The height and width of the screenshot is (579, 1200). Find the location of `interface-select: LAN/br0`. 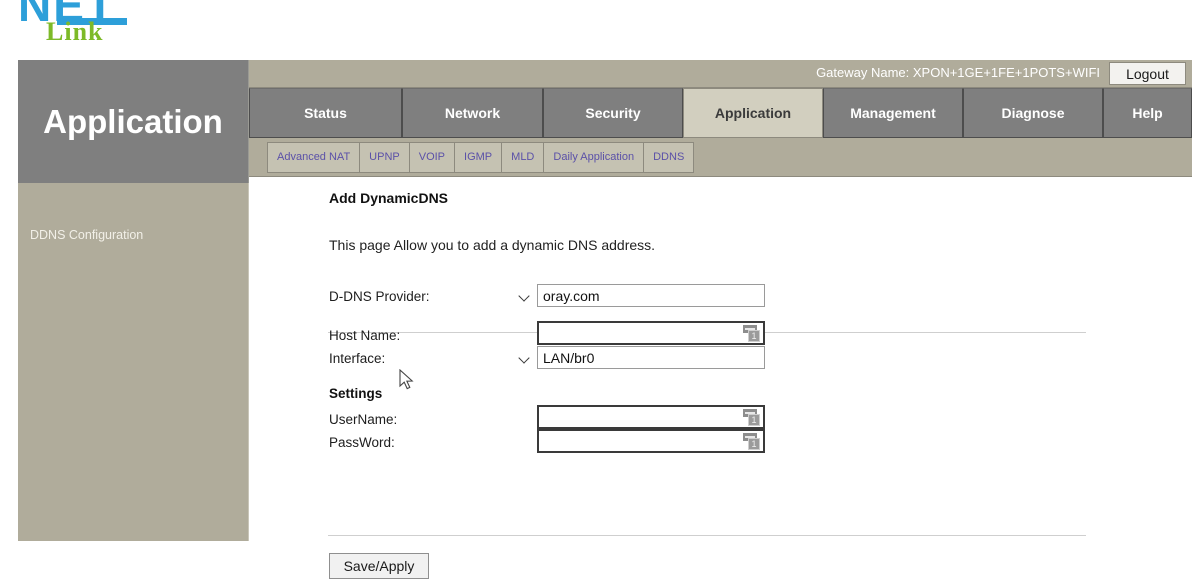

interface-select: LAN/br0 is located at coordinates (651, 357).